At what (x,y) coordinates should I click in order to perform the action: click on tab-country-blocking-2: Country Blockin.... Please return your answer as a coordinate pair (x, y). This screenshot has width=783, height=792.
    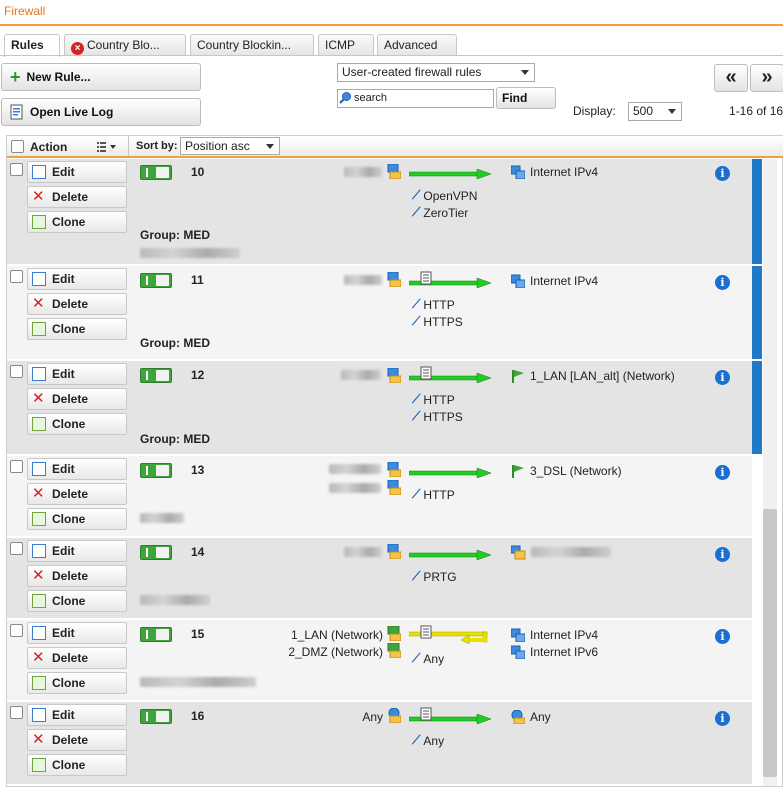
    Looking at the image, I should click on (252, 45).